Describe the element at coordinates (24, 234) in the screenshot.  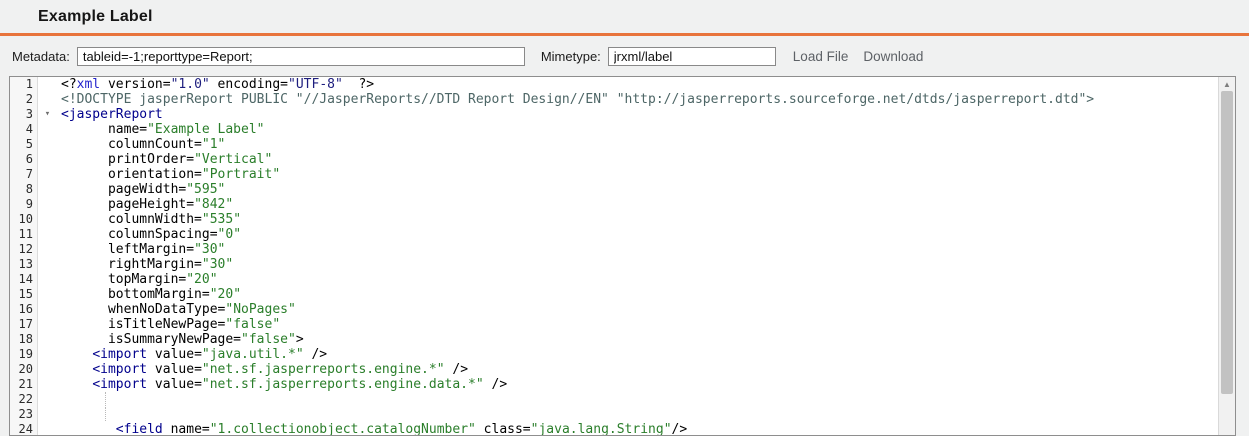
I see `line-number: 11` at that location.